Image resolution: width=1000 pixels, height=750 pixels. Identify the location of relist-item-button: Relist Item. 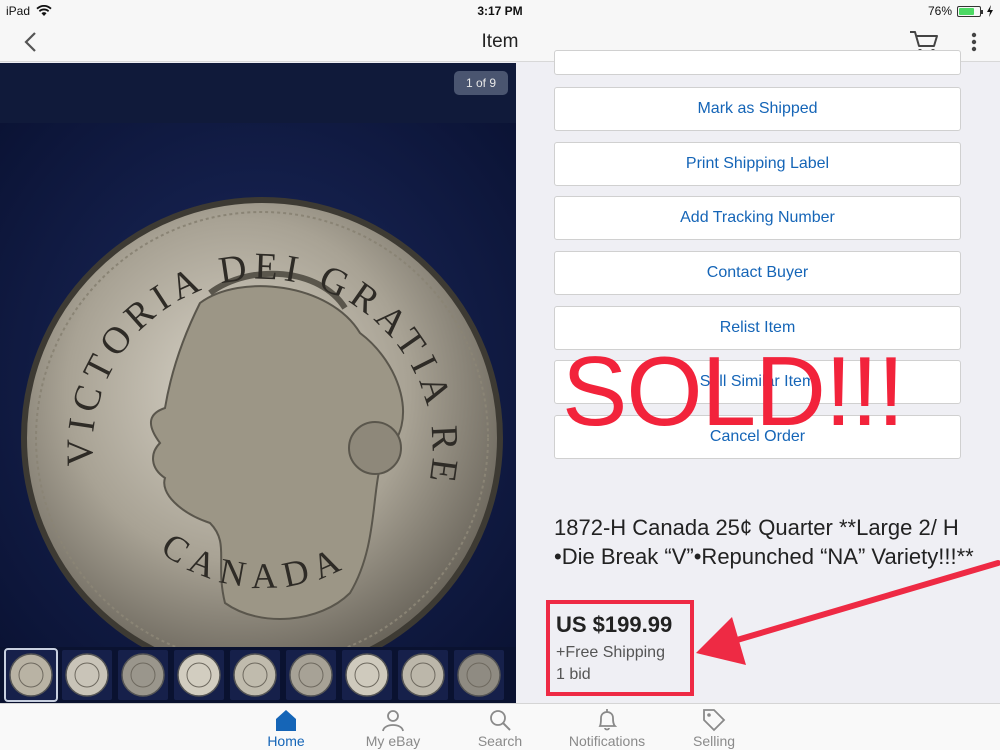
(757, 327).